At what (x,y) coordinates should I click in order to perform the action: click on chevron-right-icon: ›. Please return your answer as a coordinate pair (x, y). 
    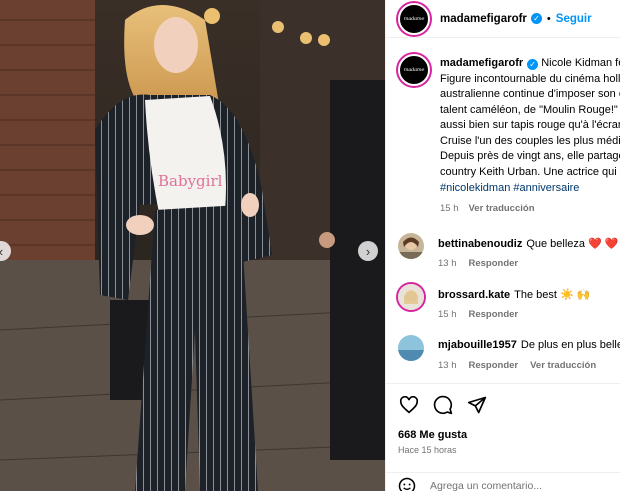
    Looking at the image, I should click on (368, 251).